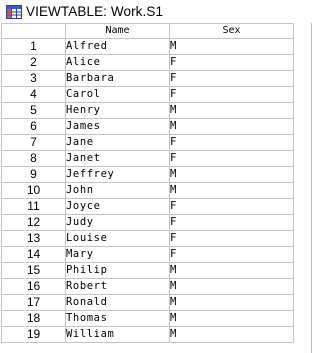  Describe the element at coordinates (117, 94) in the screenshot. I see `name-cell: Carol` at that location.